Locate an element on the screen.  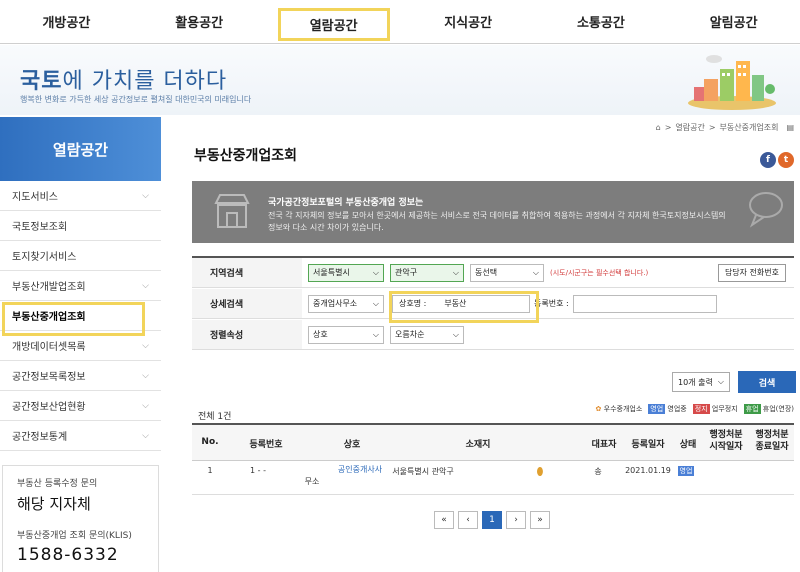
sidebar-item-industry-status: 공간정보산업현황 ⌵ is located at coordinates (80, 406).